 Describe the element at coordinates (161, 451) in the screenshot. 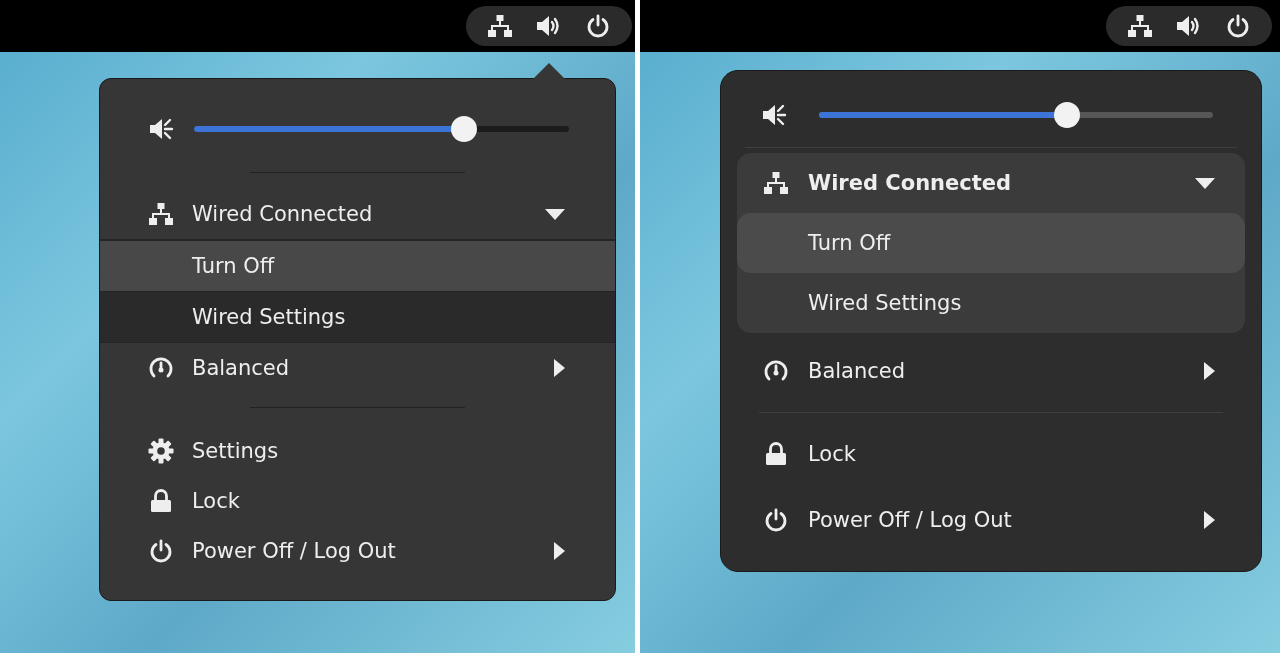

I see `settings-icon` at that location.